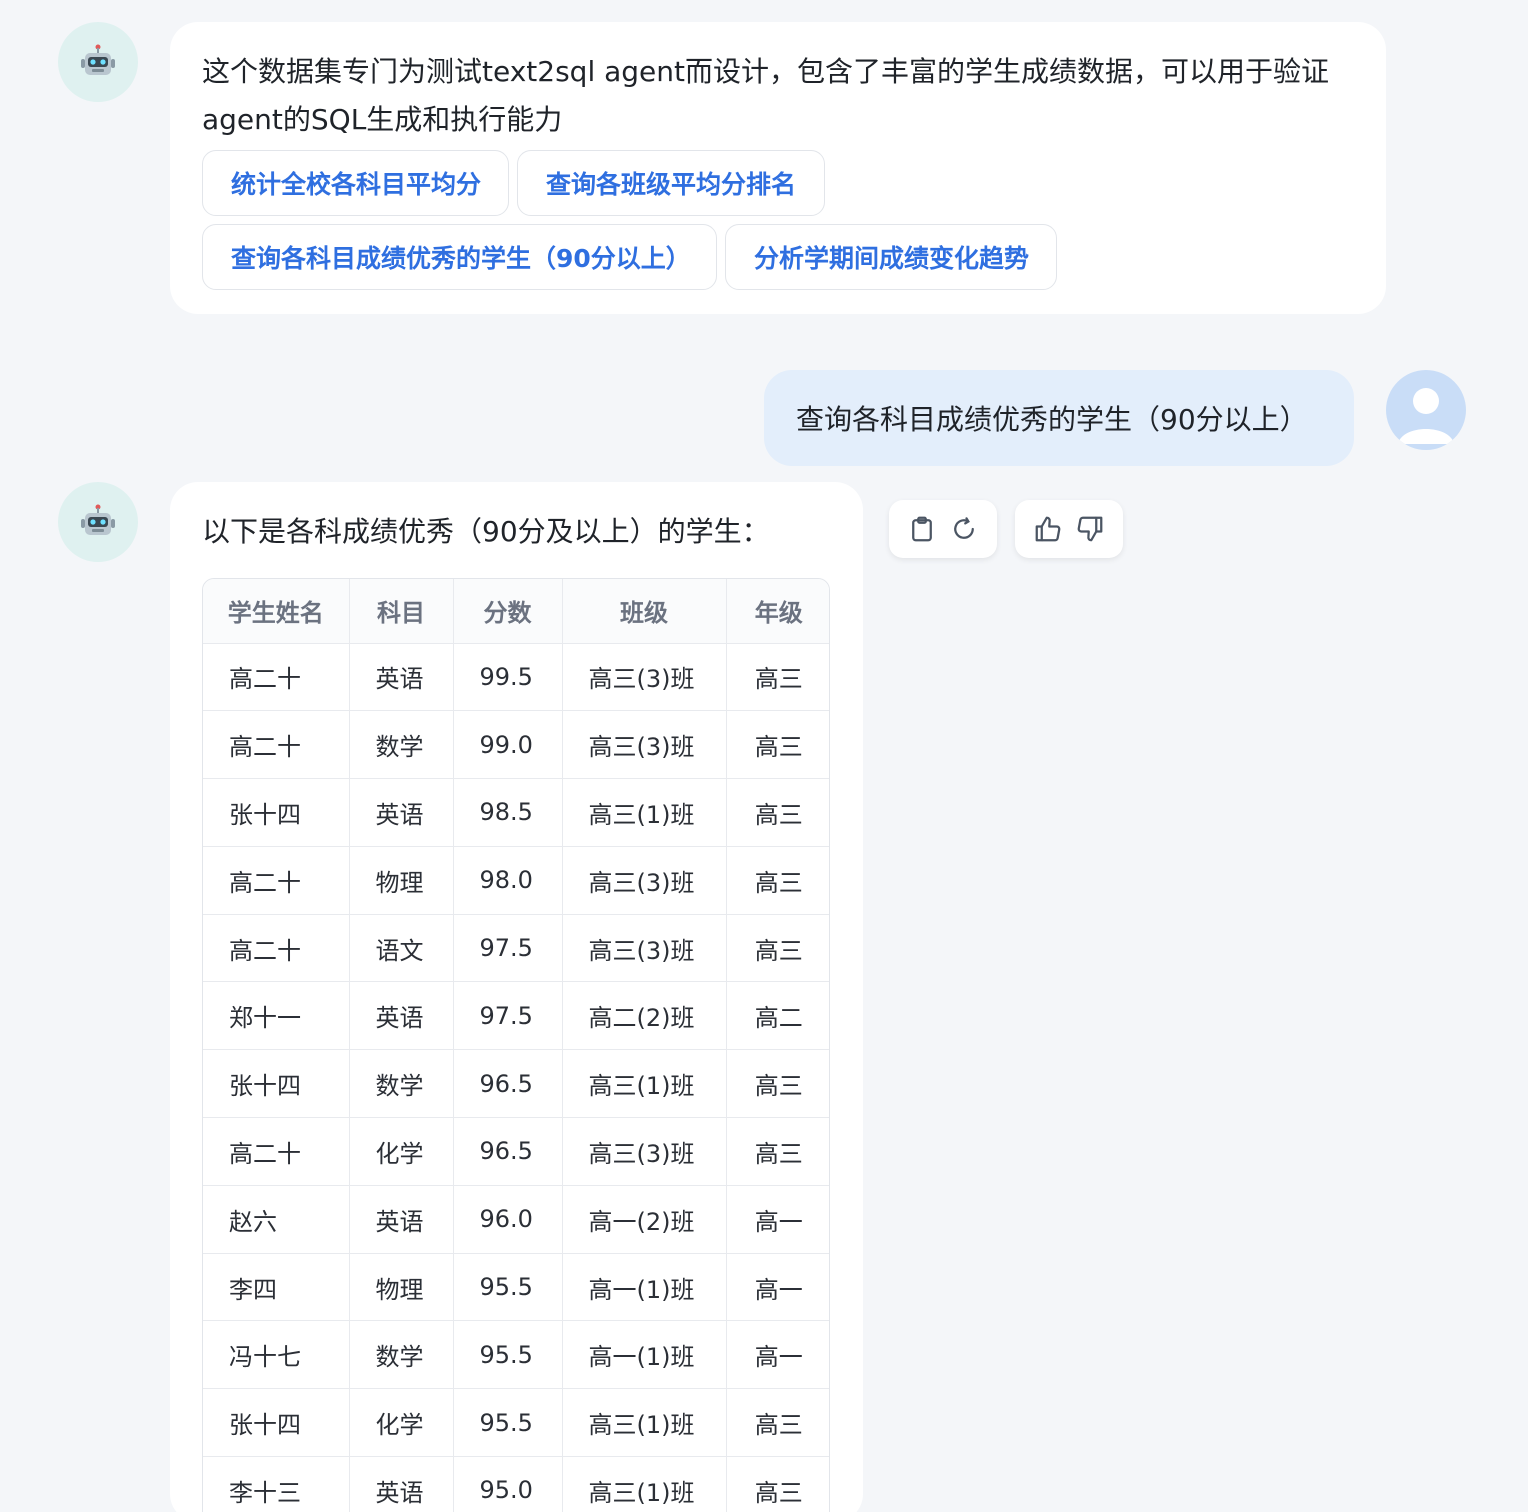 This screenshot has height=1512, width=1528. What do you see at coordinates (943, 529) in the screenshot?
I see `message-actions-left` at bounding box center [943, 529].